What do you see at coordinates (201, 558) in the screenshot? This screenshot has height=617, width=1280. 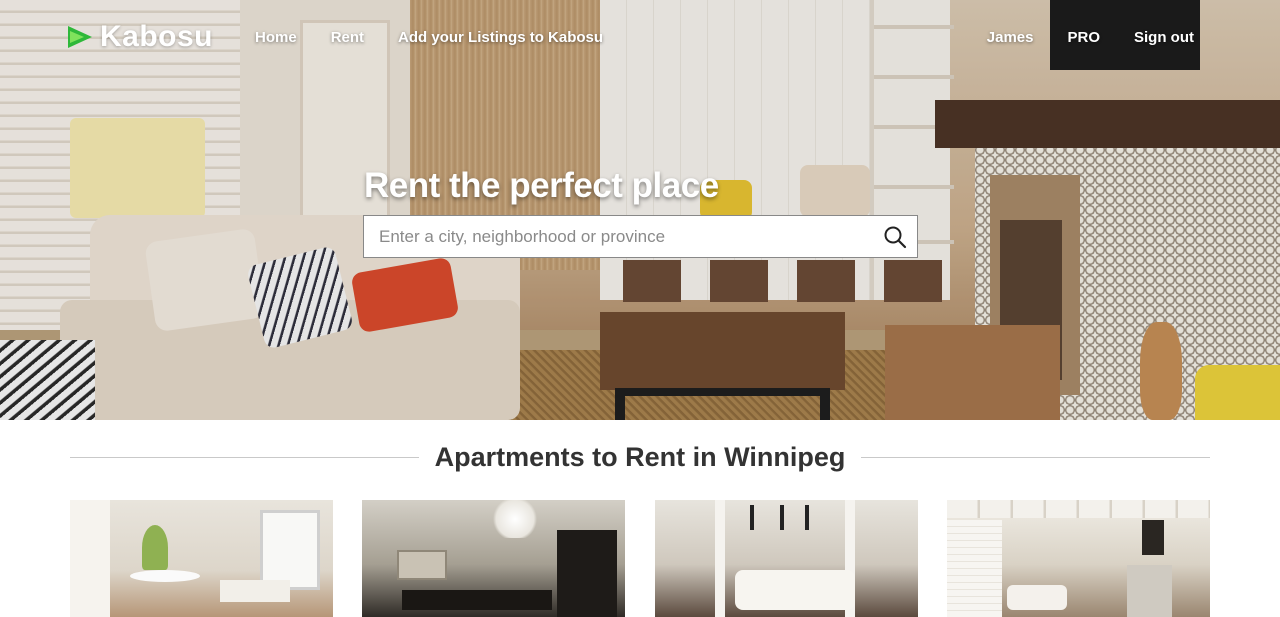 I see `listing-card-dining-living-room` at bounding box center [201, 558].